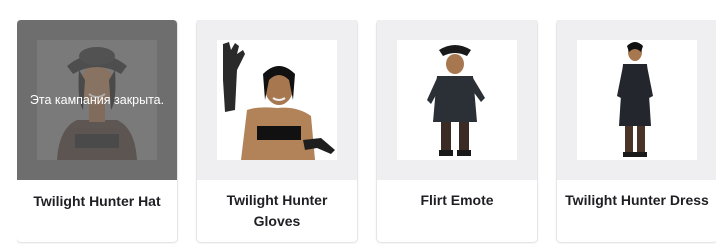 The image size is (716, 252). What do you see at coordinates (97, 201) in the screenshot?
I see `reward-name: Twilight Hunter Hat` at bounding box center [97, 201].